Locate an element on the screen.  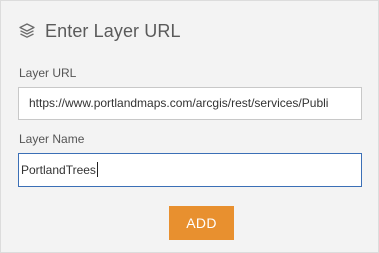
layer-name-label: Layer Name is located at coordinates (52, 139).